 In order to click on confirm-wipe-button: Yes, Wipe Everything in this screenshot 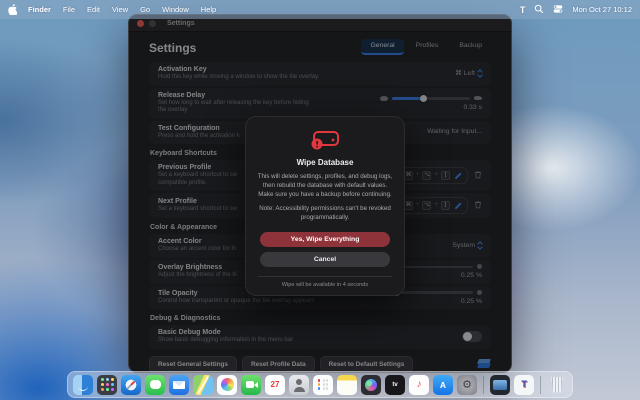, I will do `click(325, 239)`.